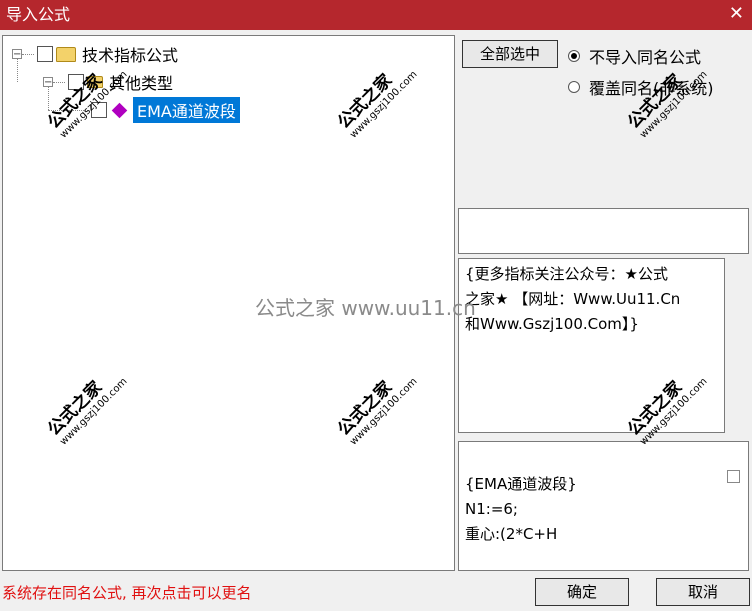  What do you see at coordinates (127, 593) in the screenshot?
I see `status-message: 系统存在同名公式, 再次点击可以更名` at bounding box center [127, 593].